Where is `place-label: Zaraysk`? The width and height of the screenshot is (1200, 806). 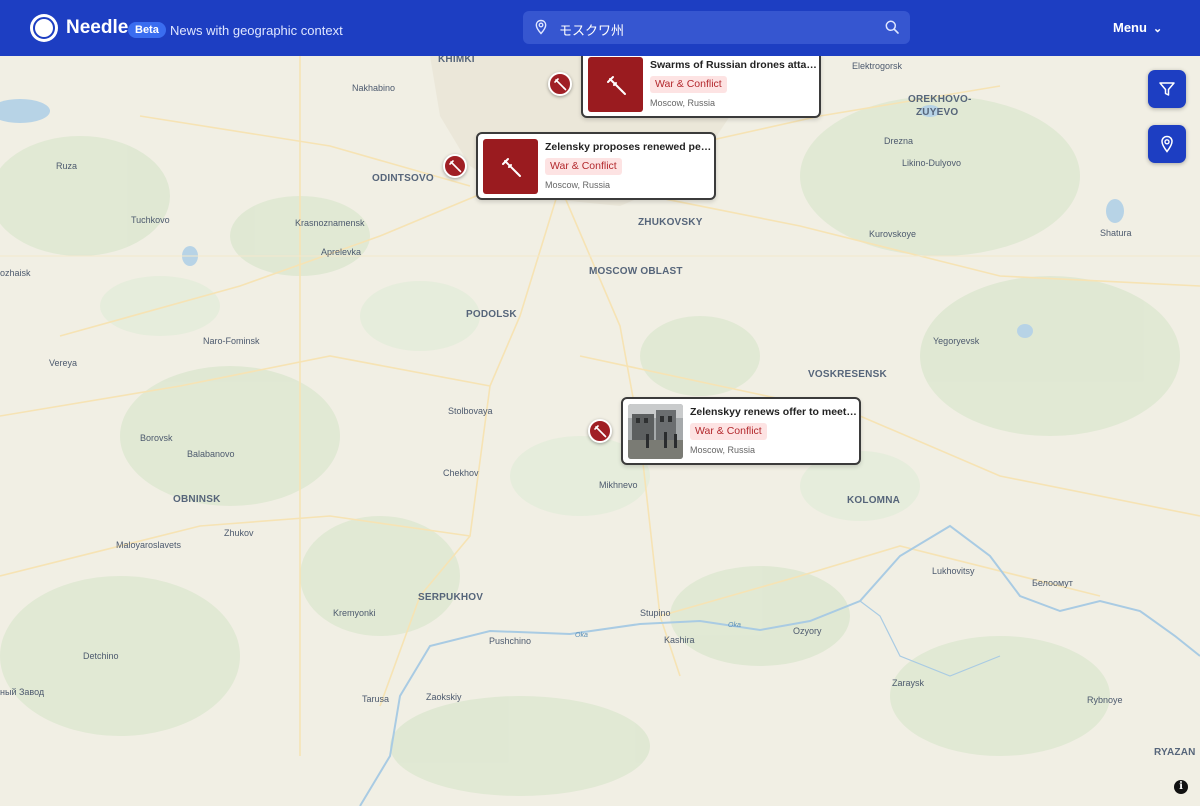
place-label: Zaraysk is located at coordinates (908, 683).